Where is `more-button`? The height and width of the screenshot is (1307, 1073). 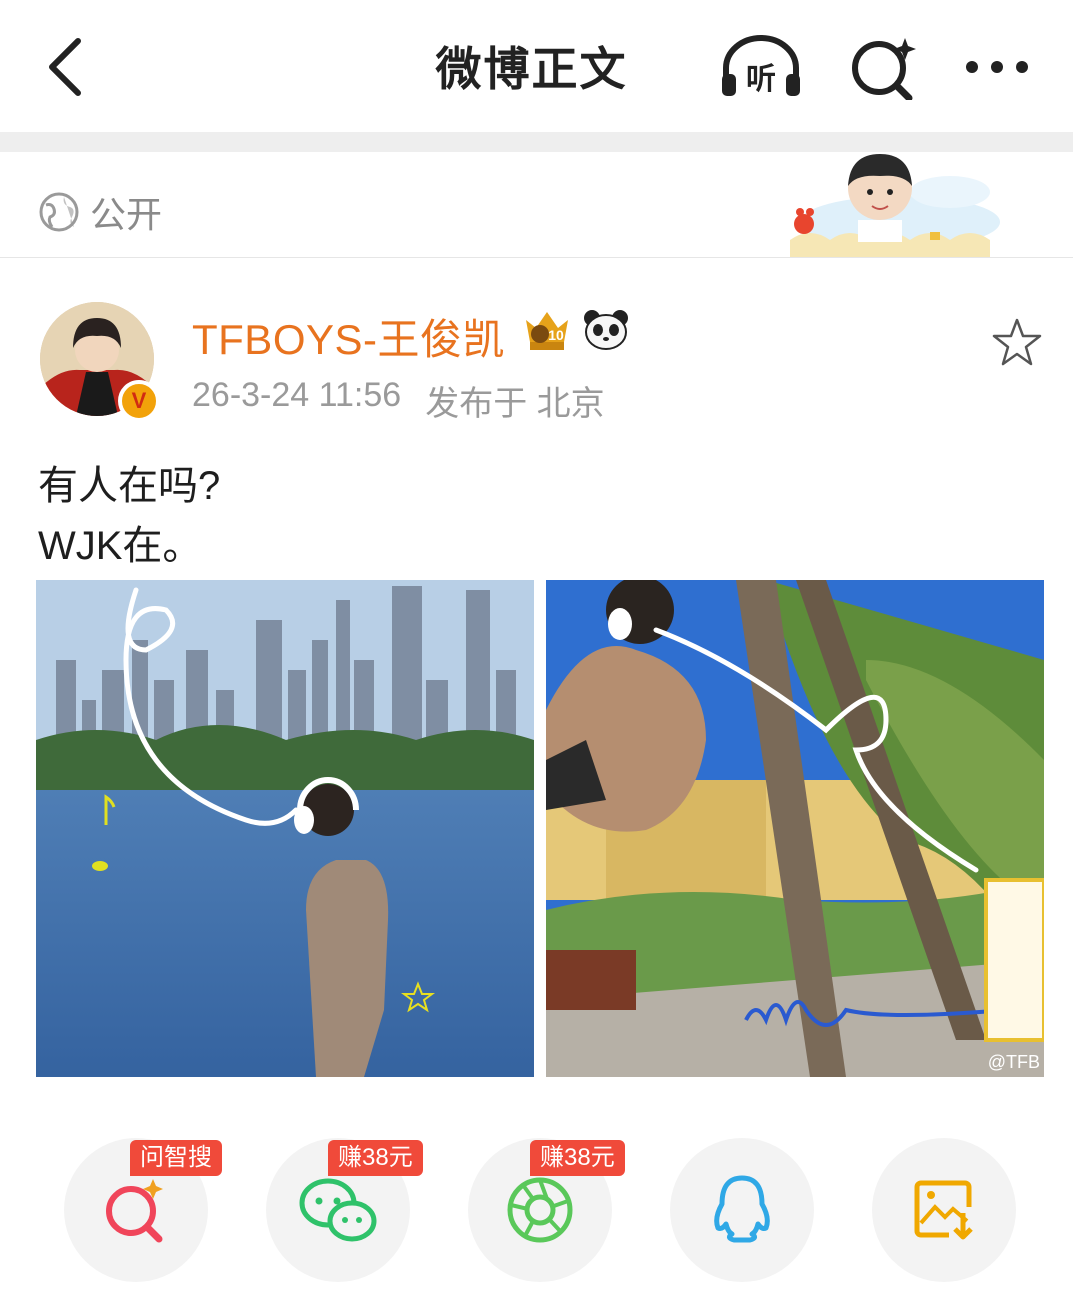
more-button is located at coordinates (997, 67).